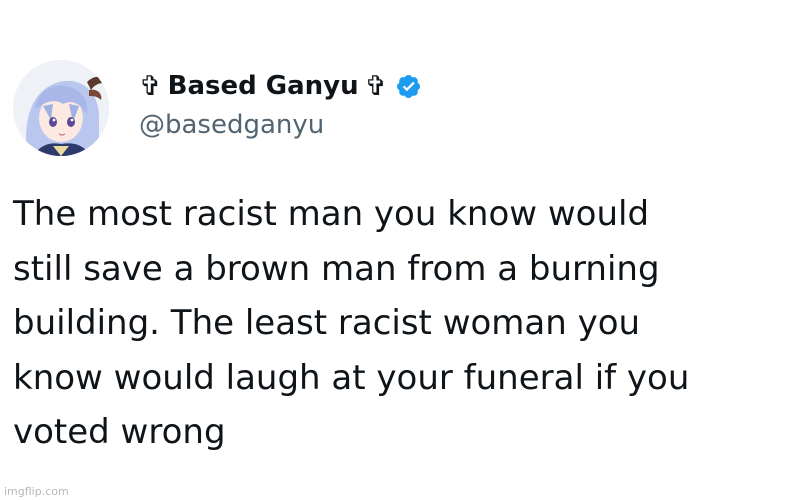 The width and height of the screenshot is (811, 500). What do you see at coordinates (327, 323) in the screenshot?
I see `tweet-body-line: building. The least racist woman you` at bounding box center [327, 323].